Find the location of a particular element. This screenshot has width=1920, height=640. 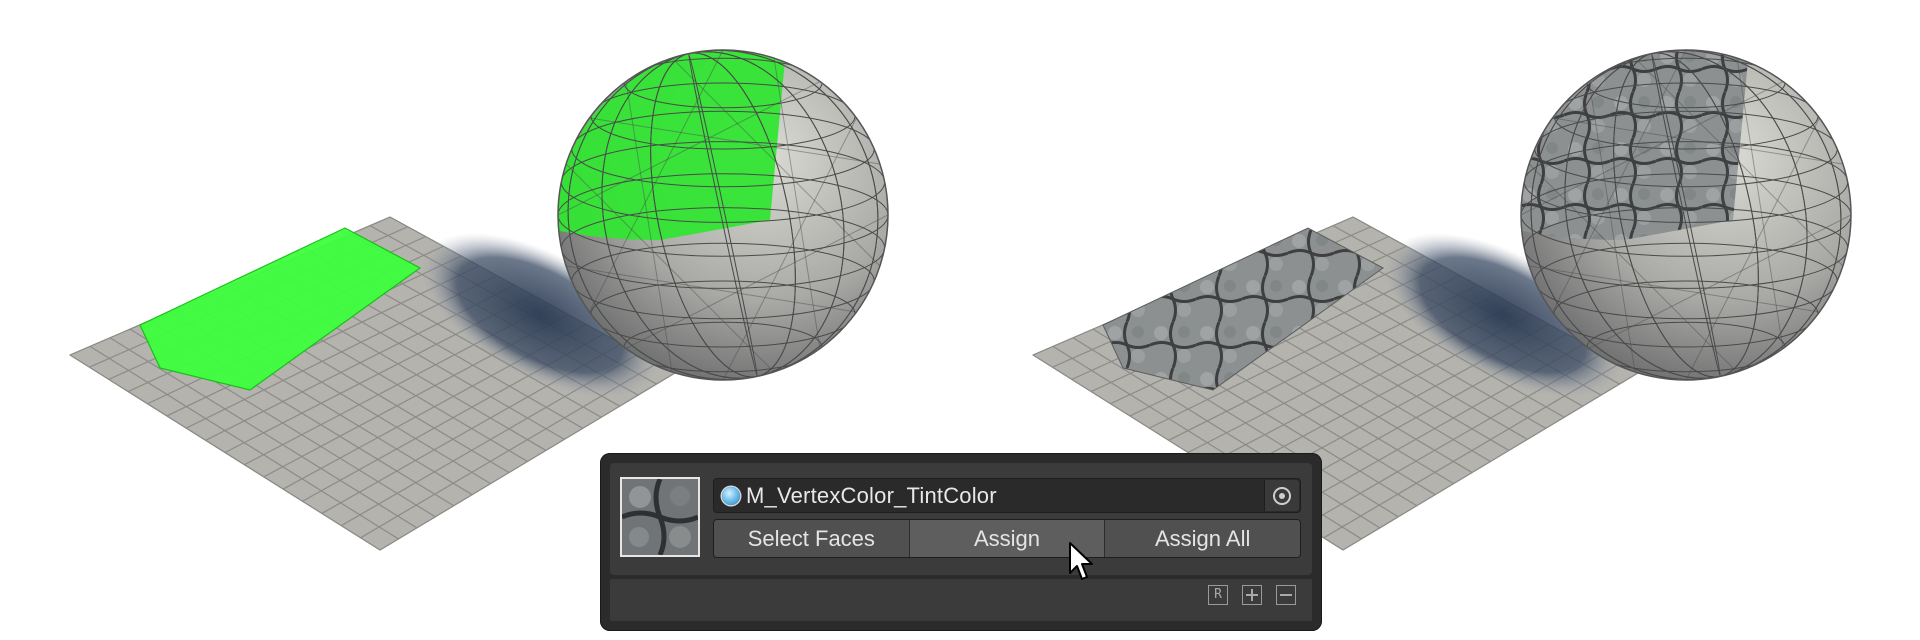

mouse-cursor-icon is located at coordinates (1081, 561).